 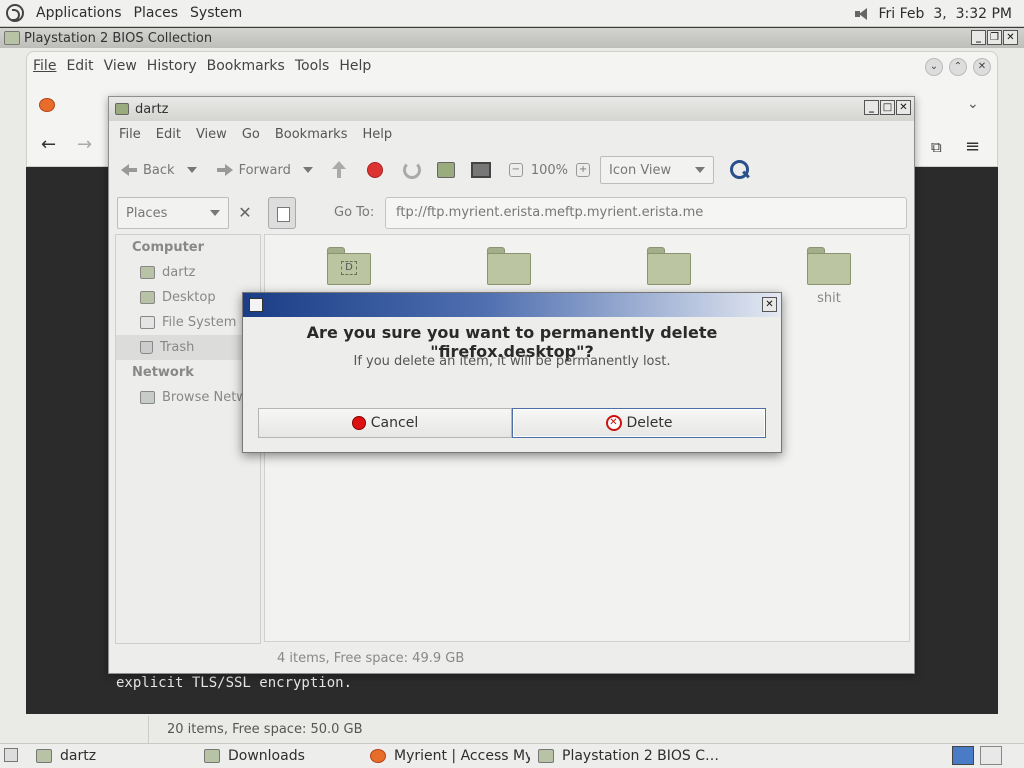 I want to click on stop-icon, so click(x=374, y=170).